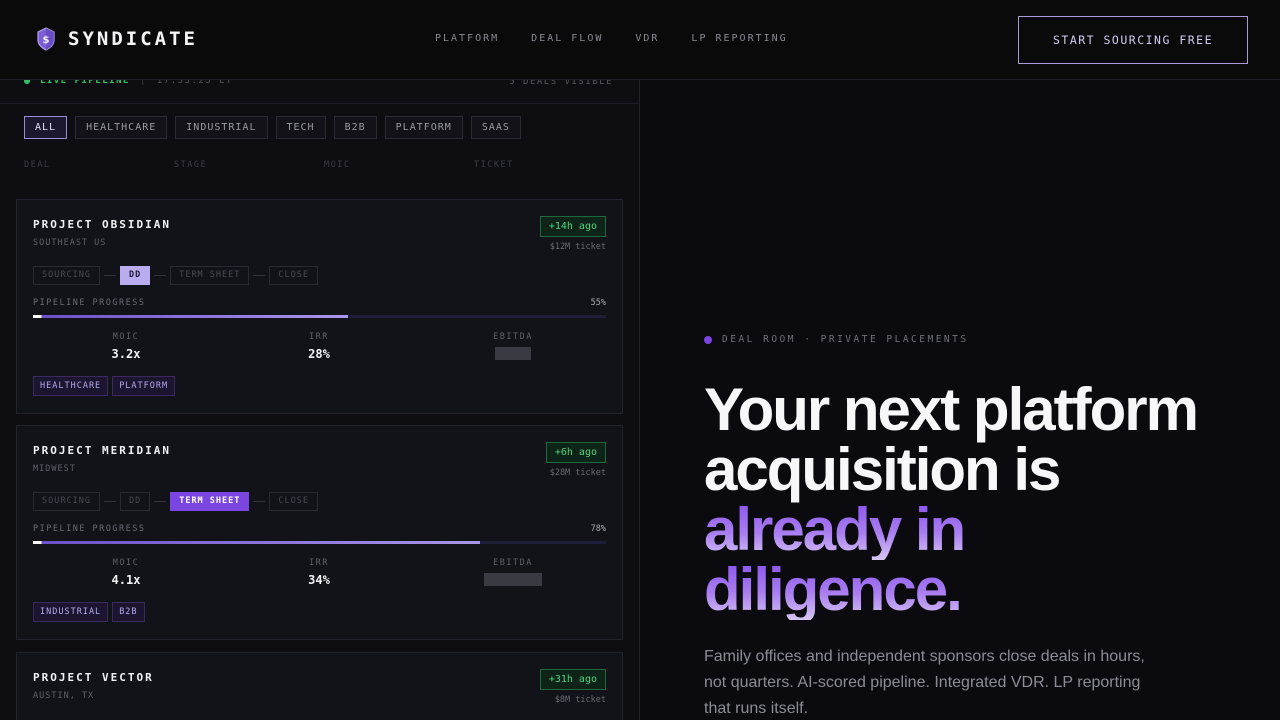 Image resolution: width=1280 pixels, height=720 pixels. I want to click on nav-link-vdr: VDR, so click(647, 38).